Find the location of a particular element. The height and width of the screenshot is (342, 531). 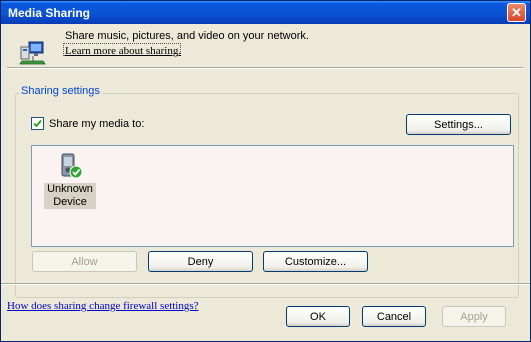

title-bar: Media Sharing ✕ is located at coordinates (265, 12).